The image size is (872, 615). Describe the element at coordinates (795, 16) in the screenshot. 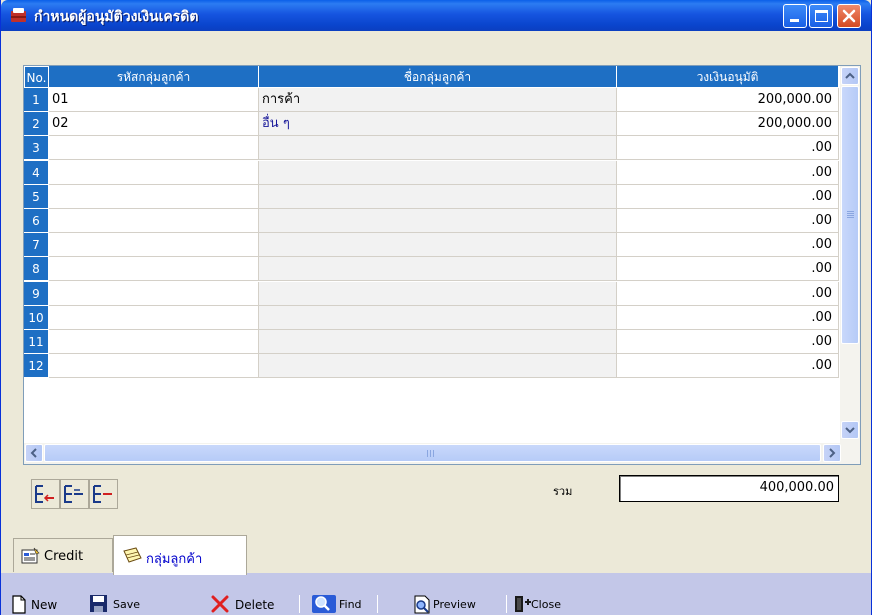

I see `minimize-button` at that location.